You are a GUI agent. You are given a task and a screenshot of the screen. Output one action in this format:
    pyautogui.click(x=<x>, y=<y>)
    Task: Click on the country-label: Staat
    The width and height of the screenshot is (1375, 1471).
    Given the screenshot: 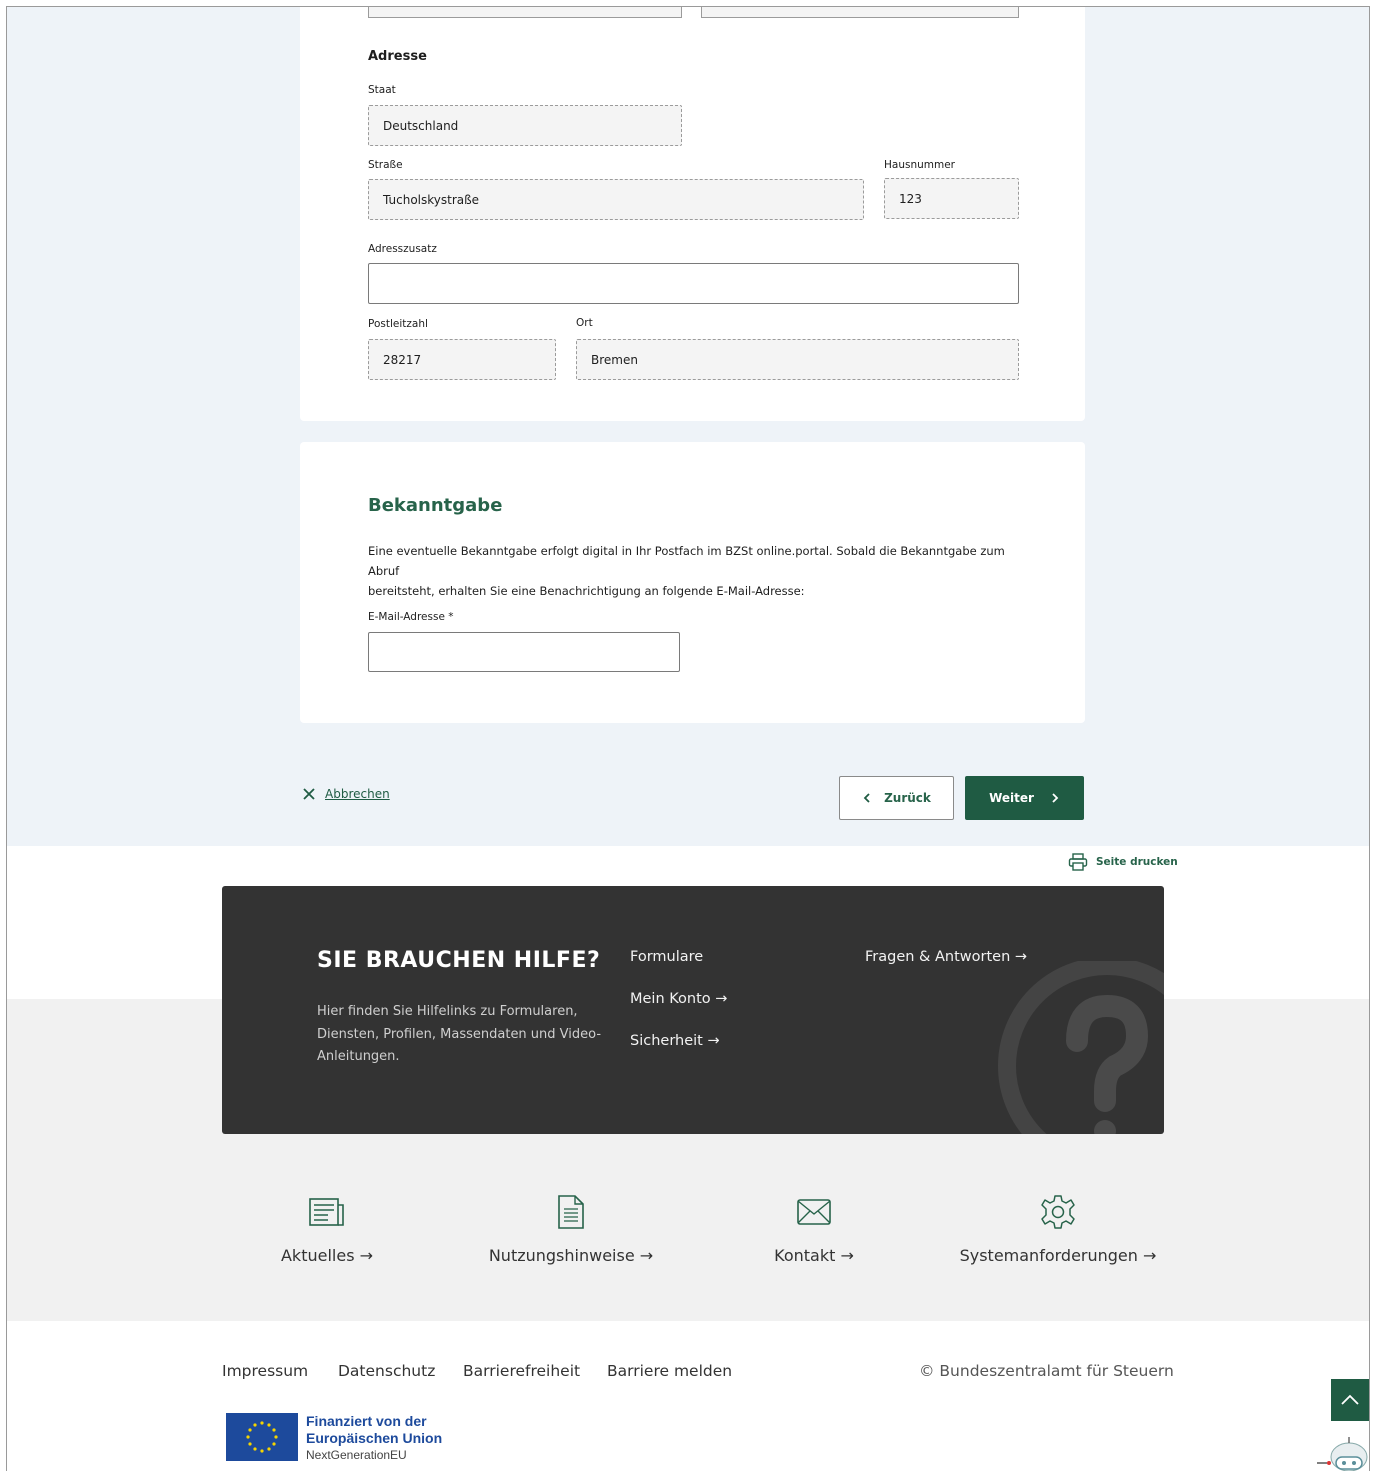 What is the action you would take?
    pyautogui.click(x=382, y=90)
    